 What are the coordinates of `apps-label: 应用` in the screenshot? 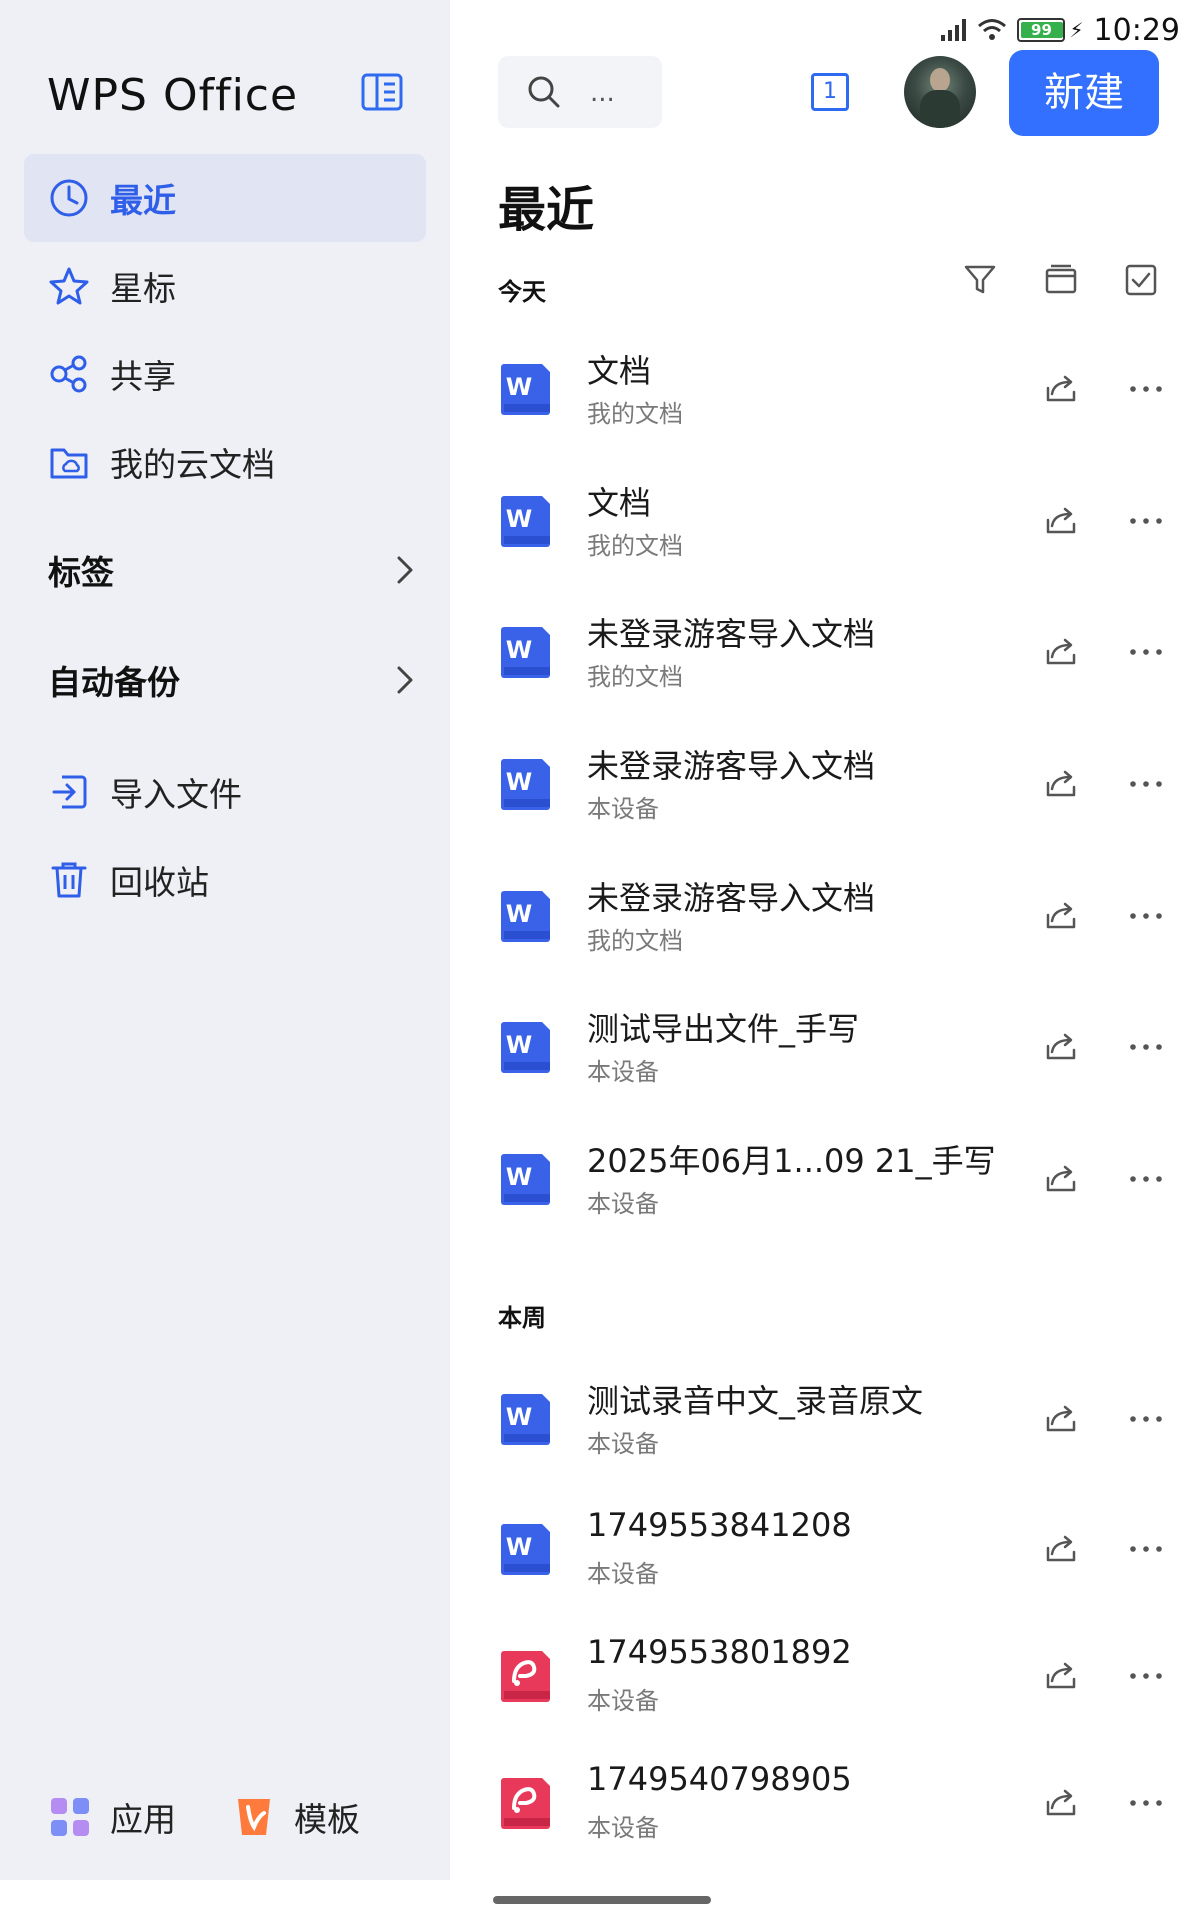 It's located at (143, 1819).